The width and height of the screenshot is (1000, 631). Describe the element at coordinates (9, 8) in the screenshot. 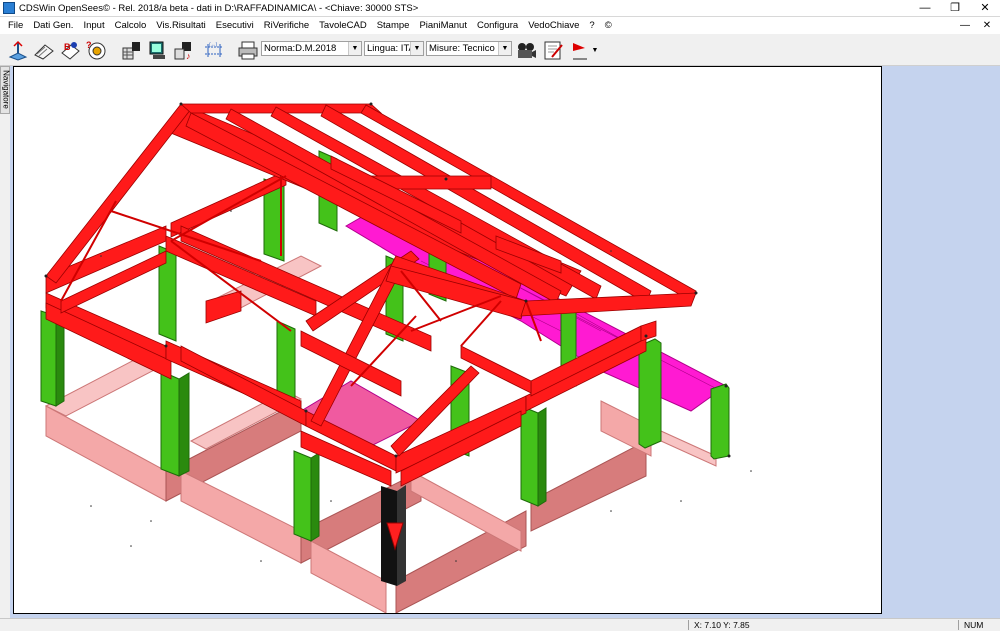

I see `app-icon` at that location.